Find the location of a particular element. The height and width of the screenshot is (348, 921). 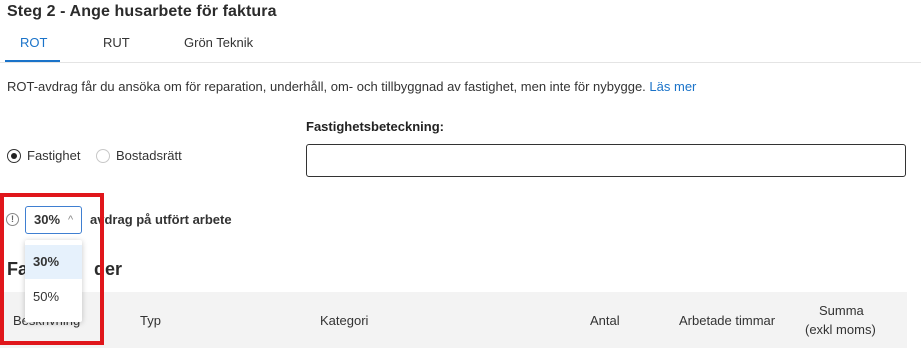

deduction-label: avdrag på utfört arbete is located at coordinates (161, 219).